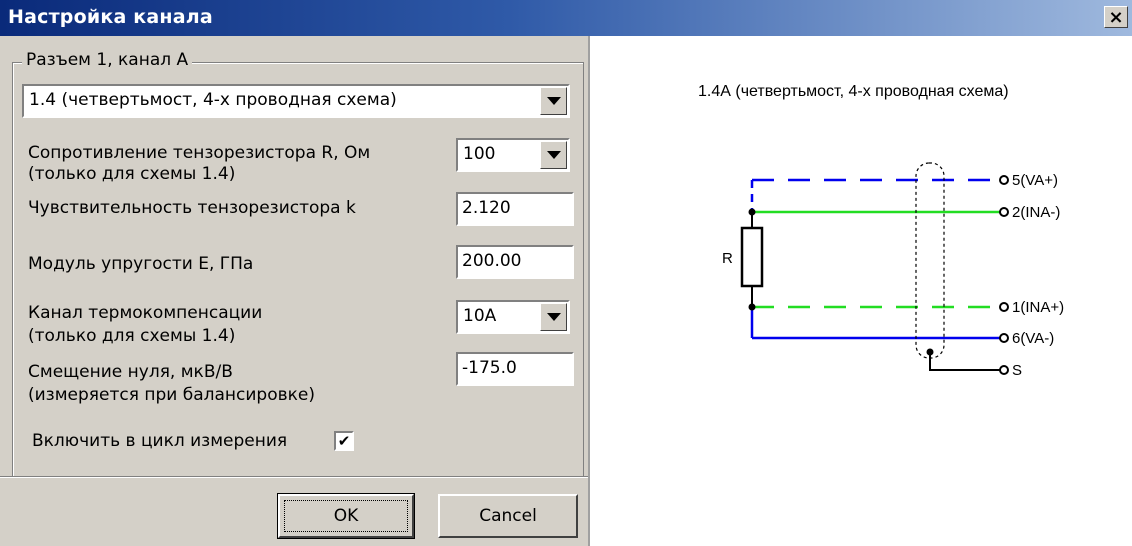 The height and width of the screenshot is (546, 1132). What do you see at coordinates (930, 260) in the screenshot?
I see `cable-shield` at bounding box center [930, 260].